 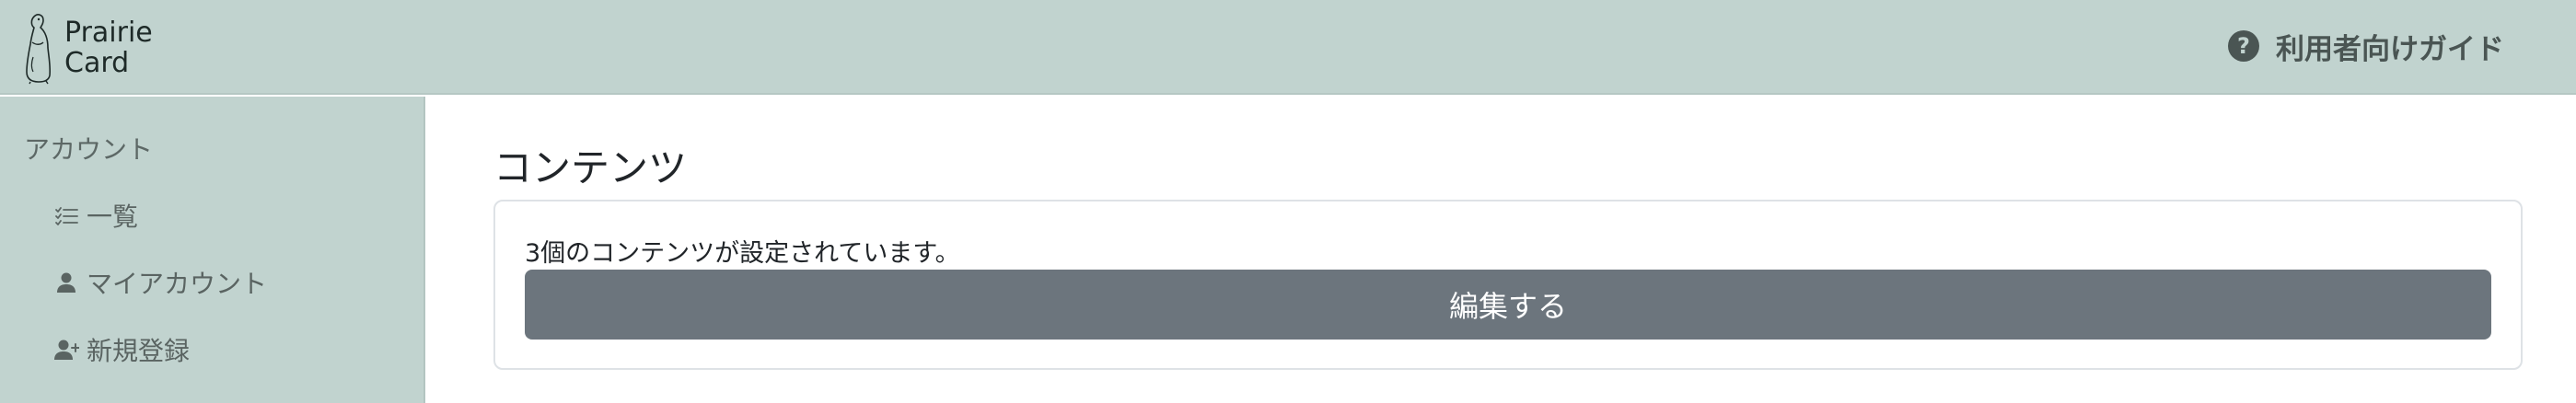 What do you see at coordinates (66, 216) in the screenshot?
I see `list-check-icon` at bounding box center [66, 216].